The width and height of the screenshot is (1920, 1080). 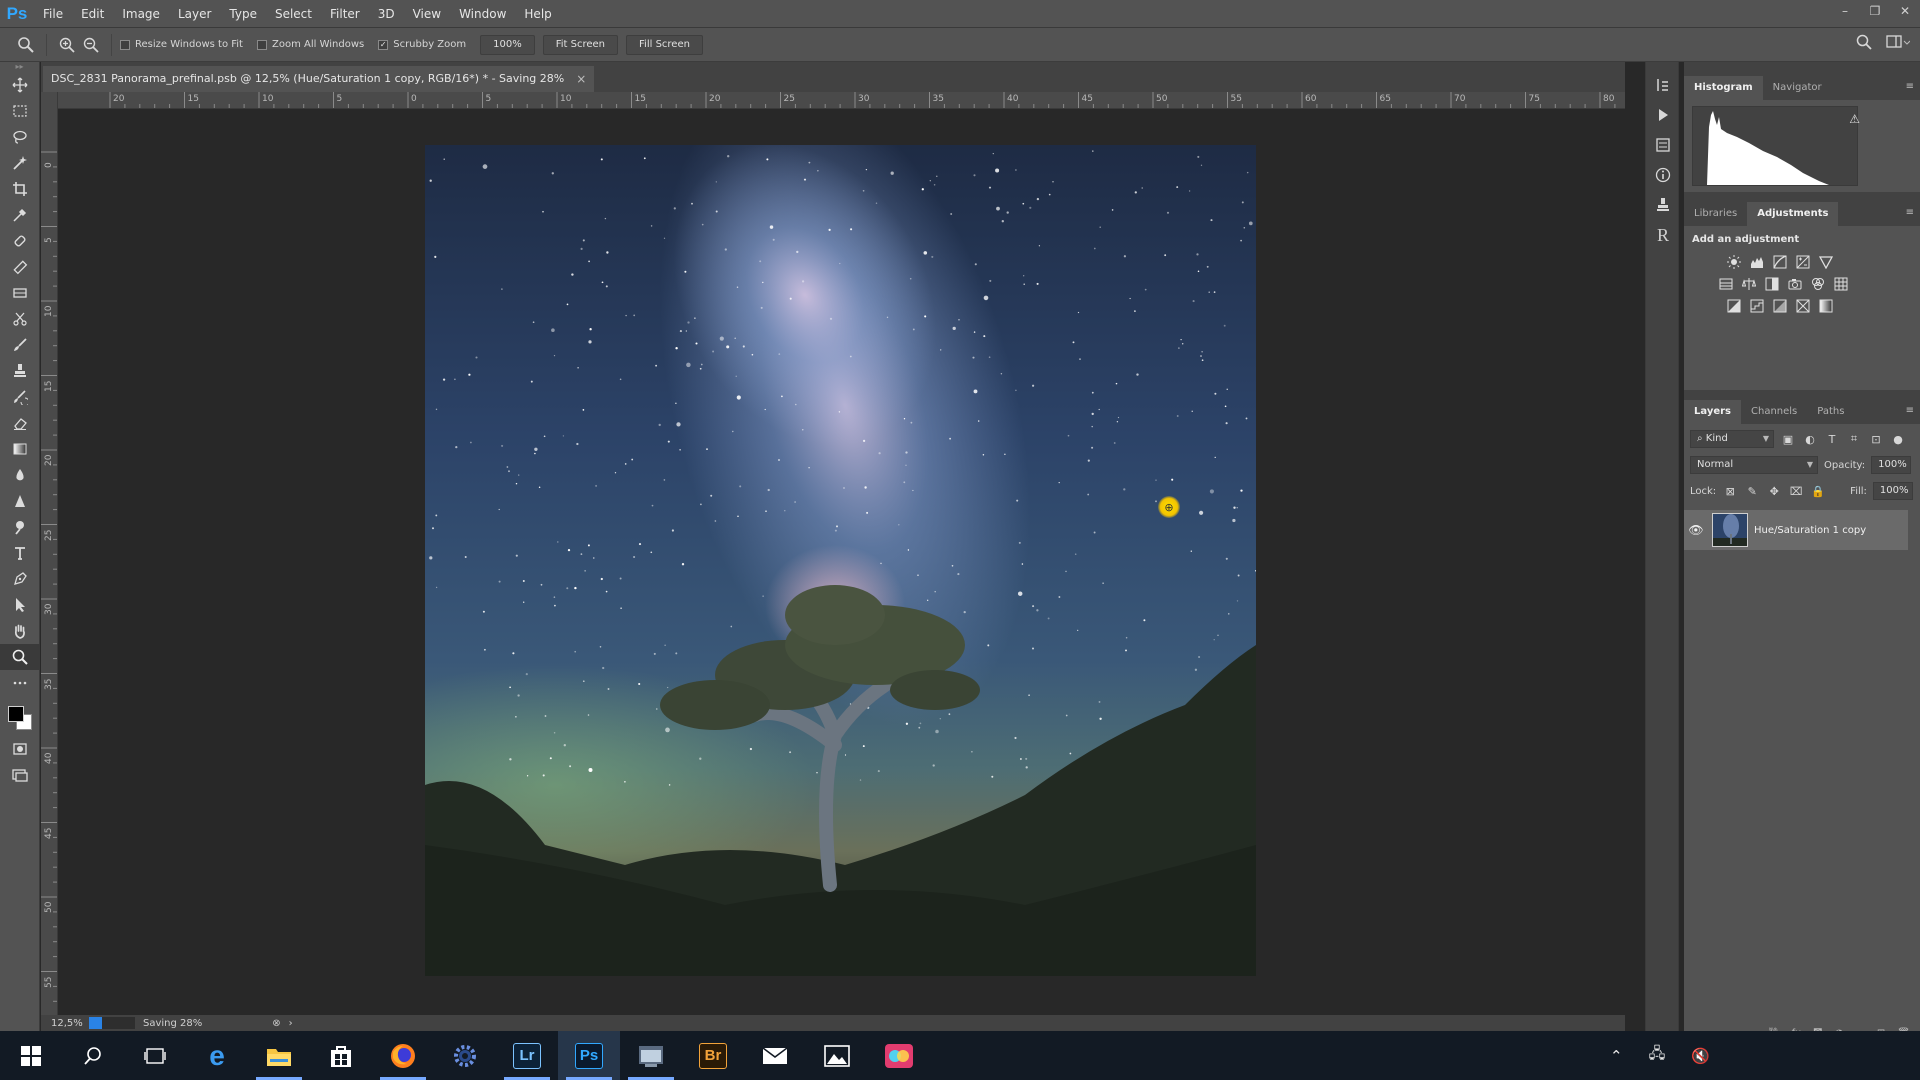 I want to click on eyedropper-icon, so click(x=20, y=215).